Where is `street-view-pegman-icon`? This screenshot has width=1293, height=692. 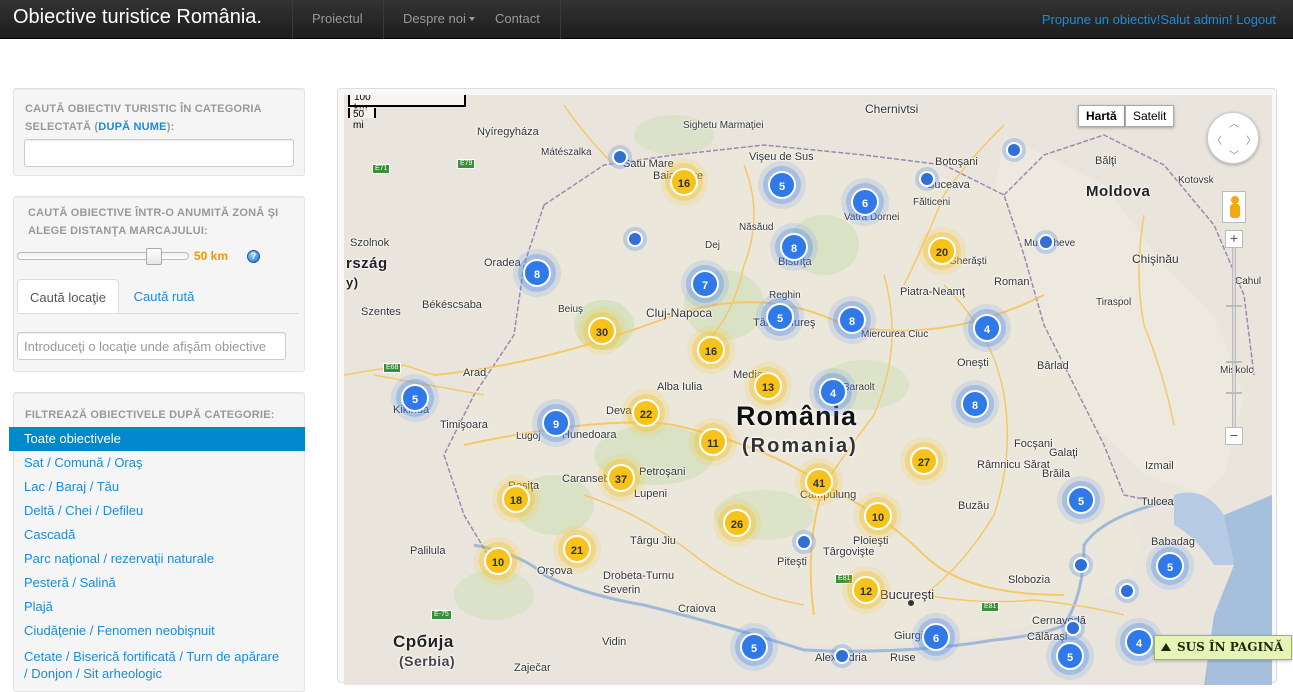 street-view-pegman-icon is located at coordinates (1234, 207).